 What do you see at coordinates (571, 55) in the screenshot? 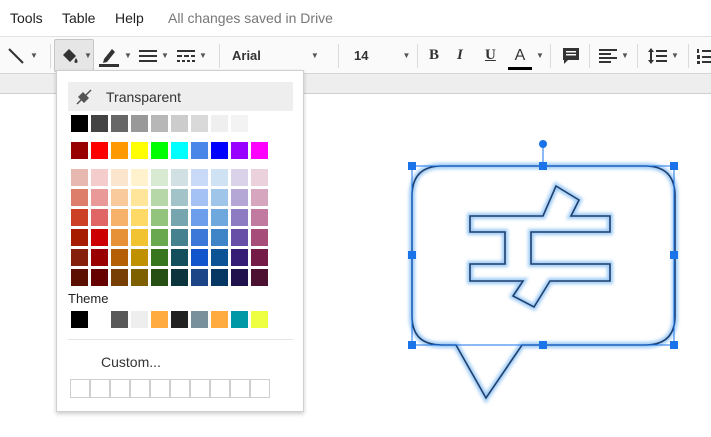
I see `comment-button` at bounding box center [571, 55].